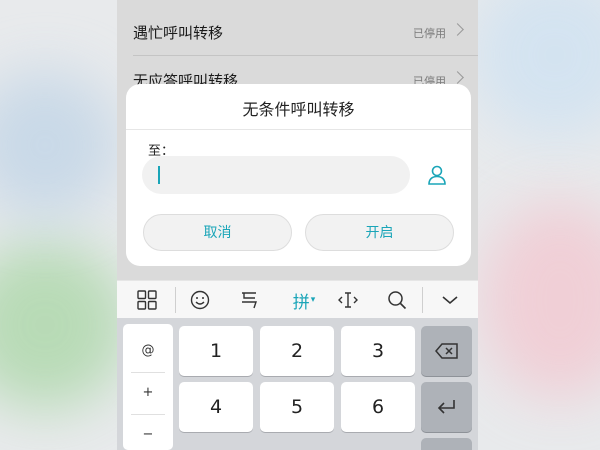 This screenshot has height=450, width=600. What do you see at coordinates (297, 407) in the screenshot?
I see `key-5: 5` at bounding box center [297, 407].